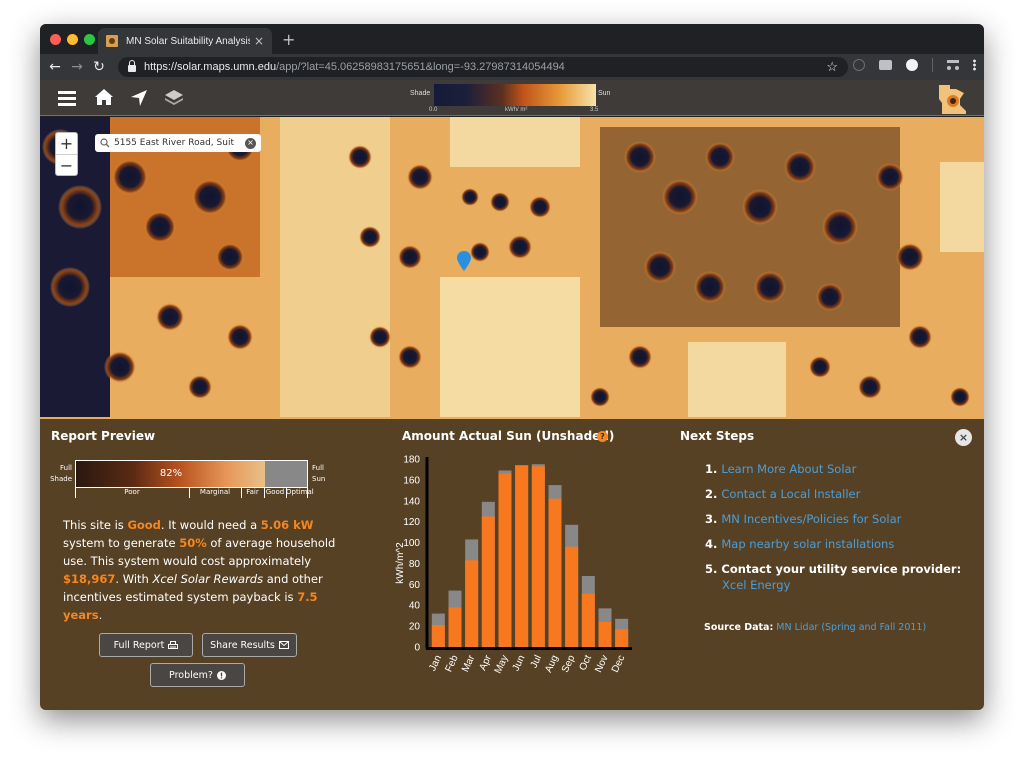 This screenshot has height=767, width=1024. I want to click on tab-strip: MN Solar Suitability Analysis A × +, so click(512, 39).